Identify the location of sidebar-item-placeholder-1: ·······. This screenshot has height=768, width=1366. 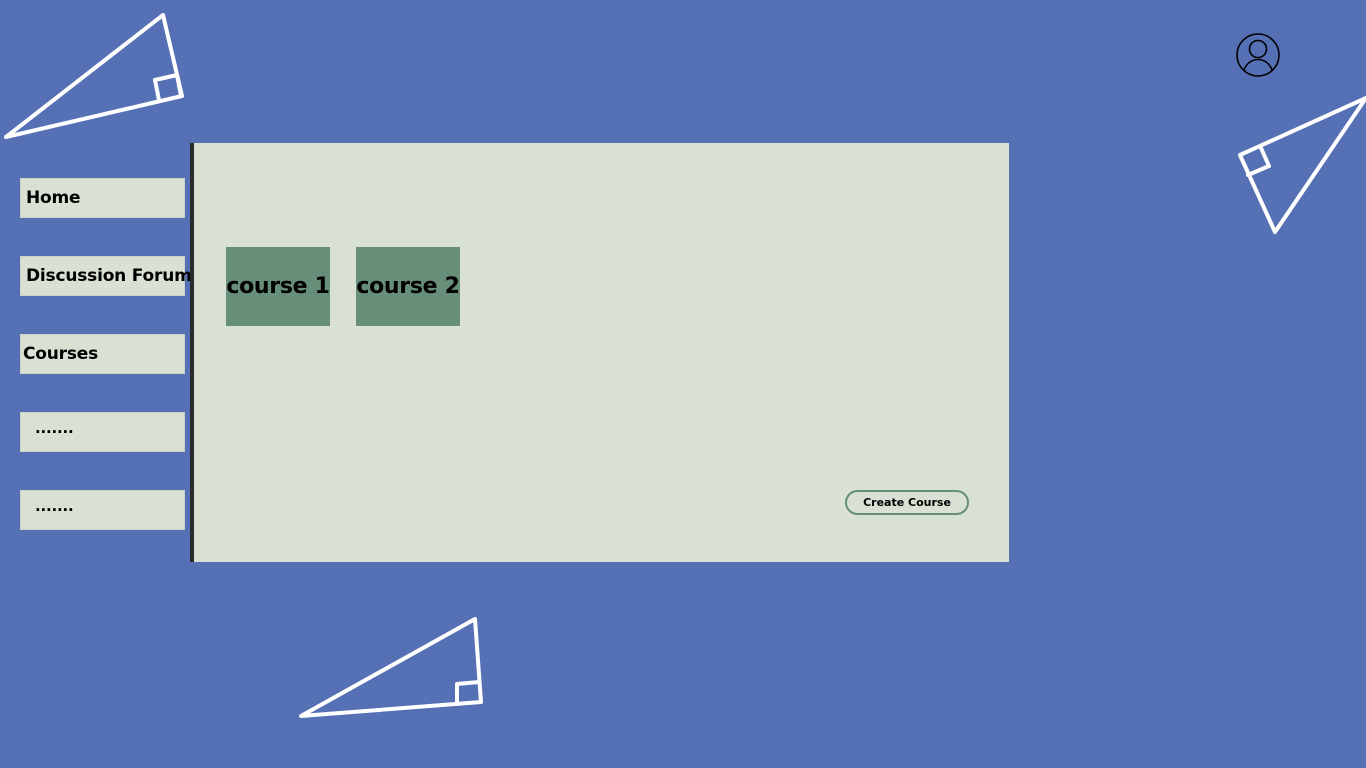
(102, 432).